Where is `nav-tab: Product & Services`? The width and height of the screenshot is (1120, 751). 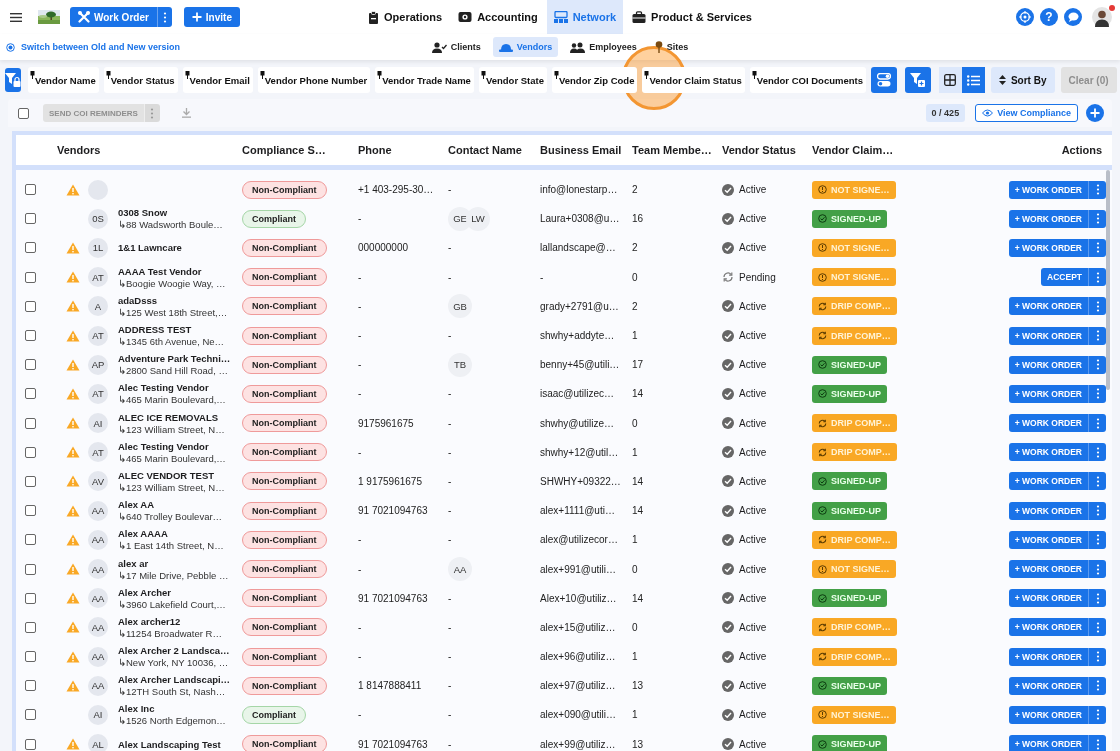
nav-tab: Product & Services is located at coordinates (692, 17).